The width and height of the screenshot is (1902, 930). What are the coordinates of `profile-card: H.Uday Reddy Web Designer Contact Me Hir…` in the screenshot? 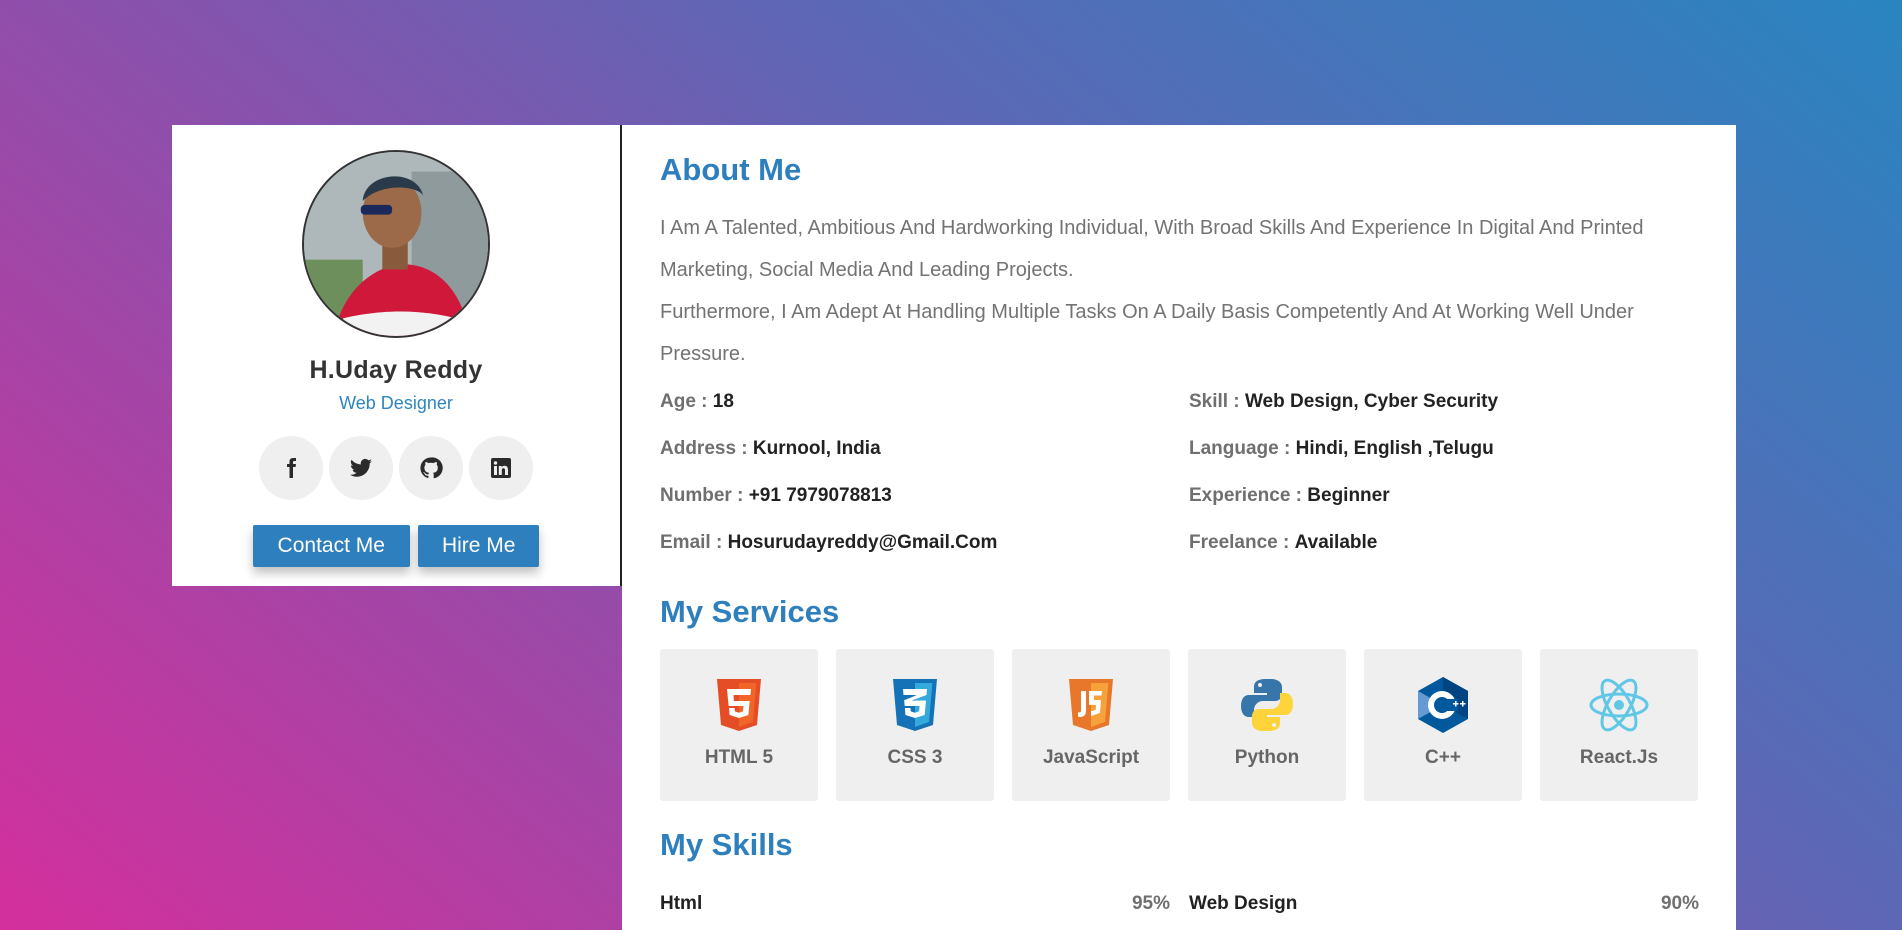 It's located at (397, 355).